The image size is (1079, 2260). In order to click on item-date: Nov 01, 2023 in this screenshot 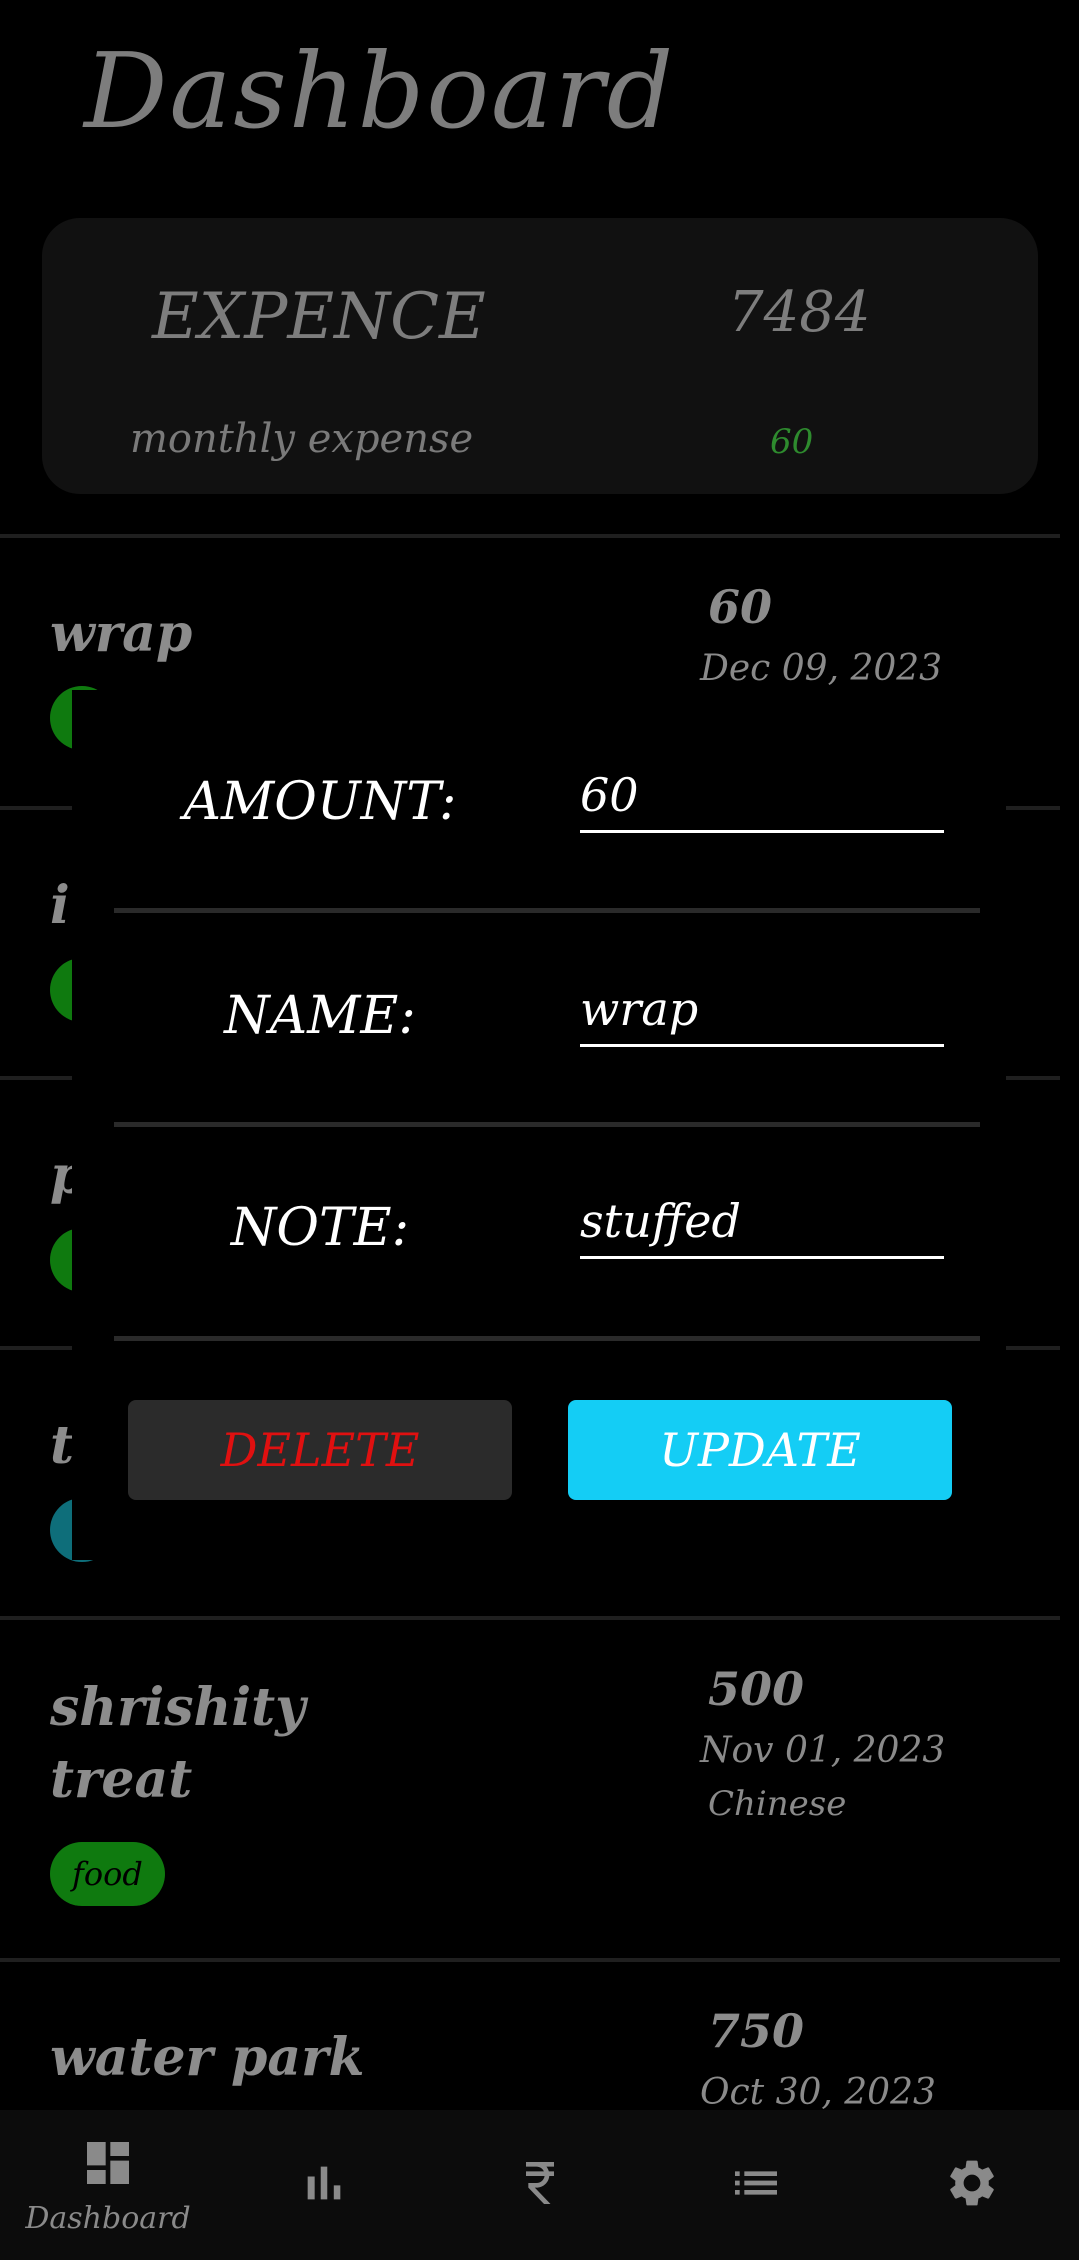, I will do `click(823, 1750)`.